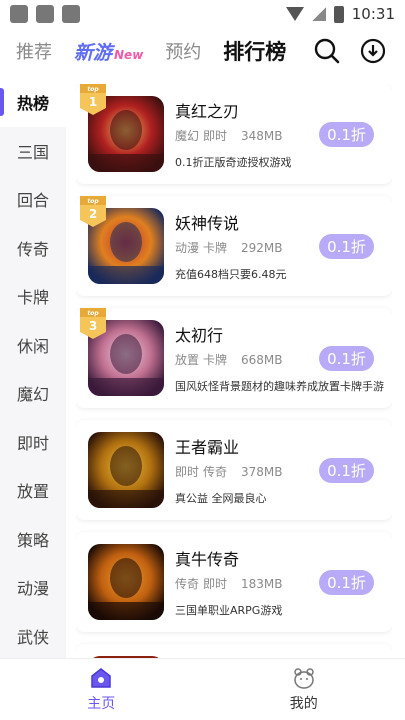 The width and height of the screenshot is (405, 720). What do you see at coordinates (207, 223) in the screenshot?
I see `game-title: 妖神传说` at bounding box center [207, 223].